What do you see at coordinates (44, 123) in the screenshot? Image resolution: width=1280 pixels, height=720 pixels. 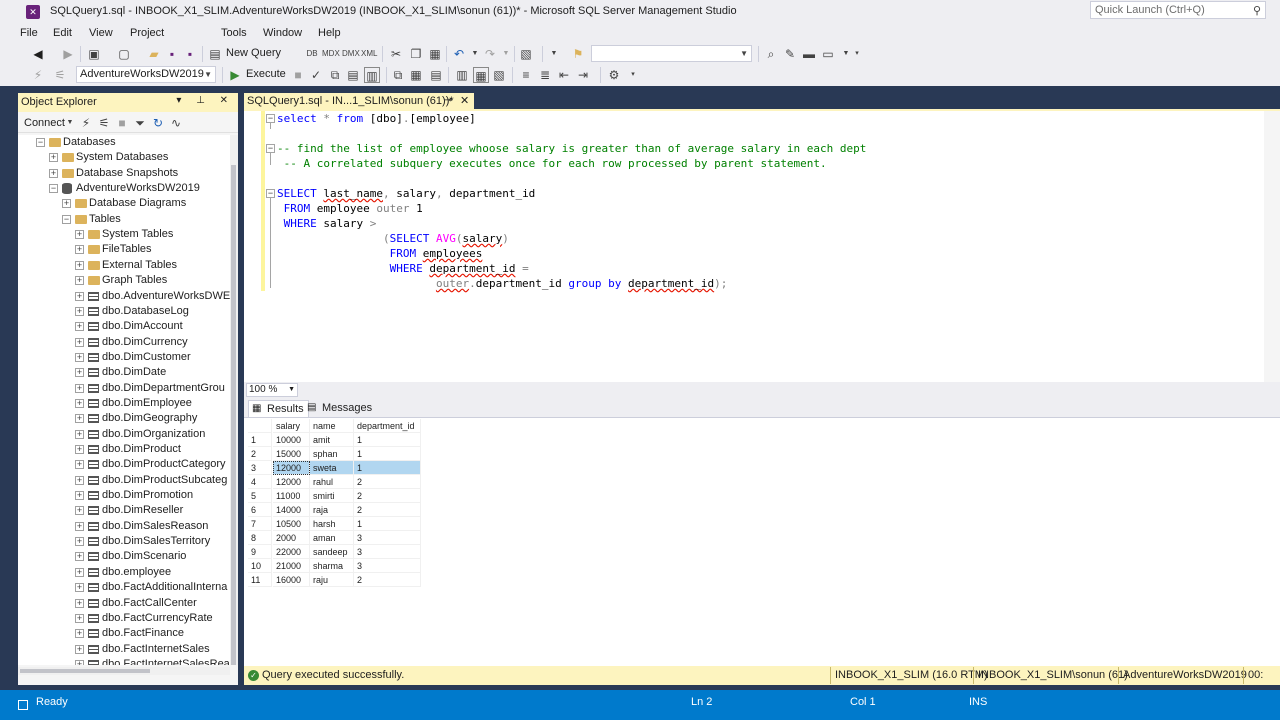 I see `connect-button: Connect` at bounding box center [44, 123].